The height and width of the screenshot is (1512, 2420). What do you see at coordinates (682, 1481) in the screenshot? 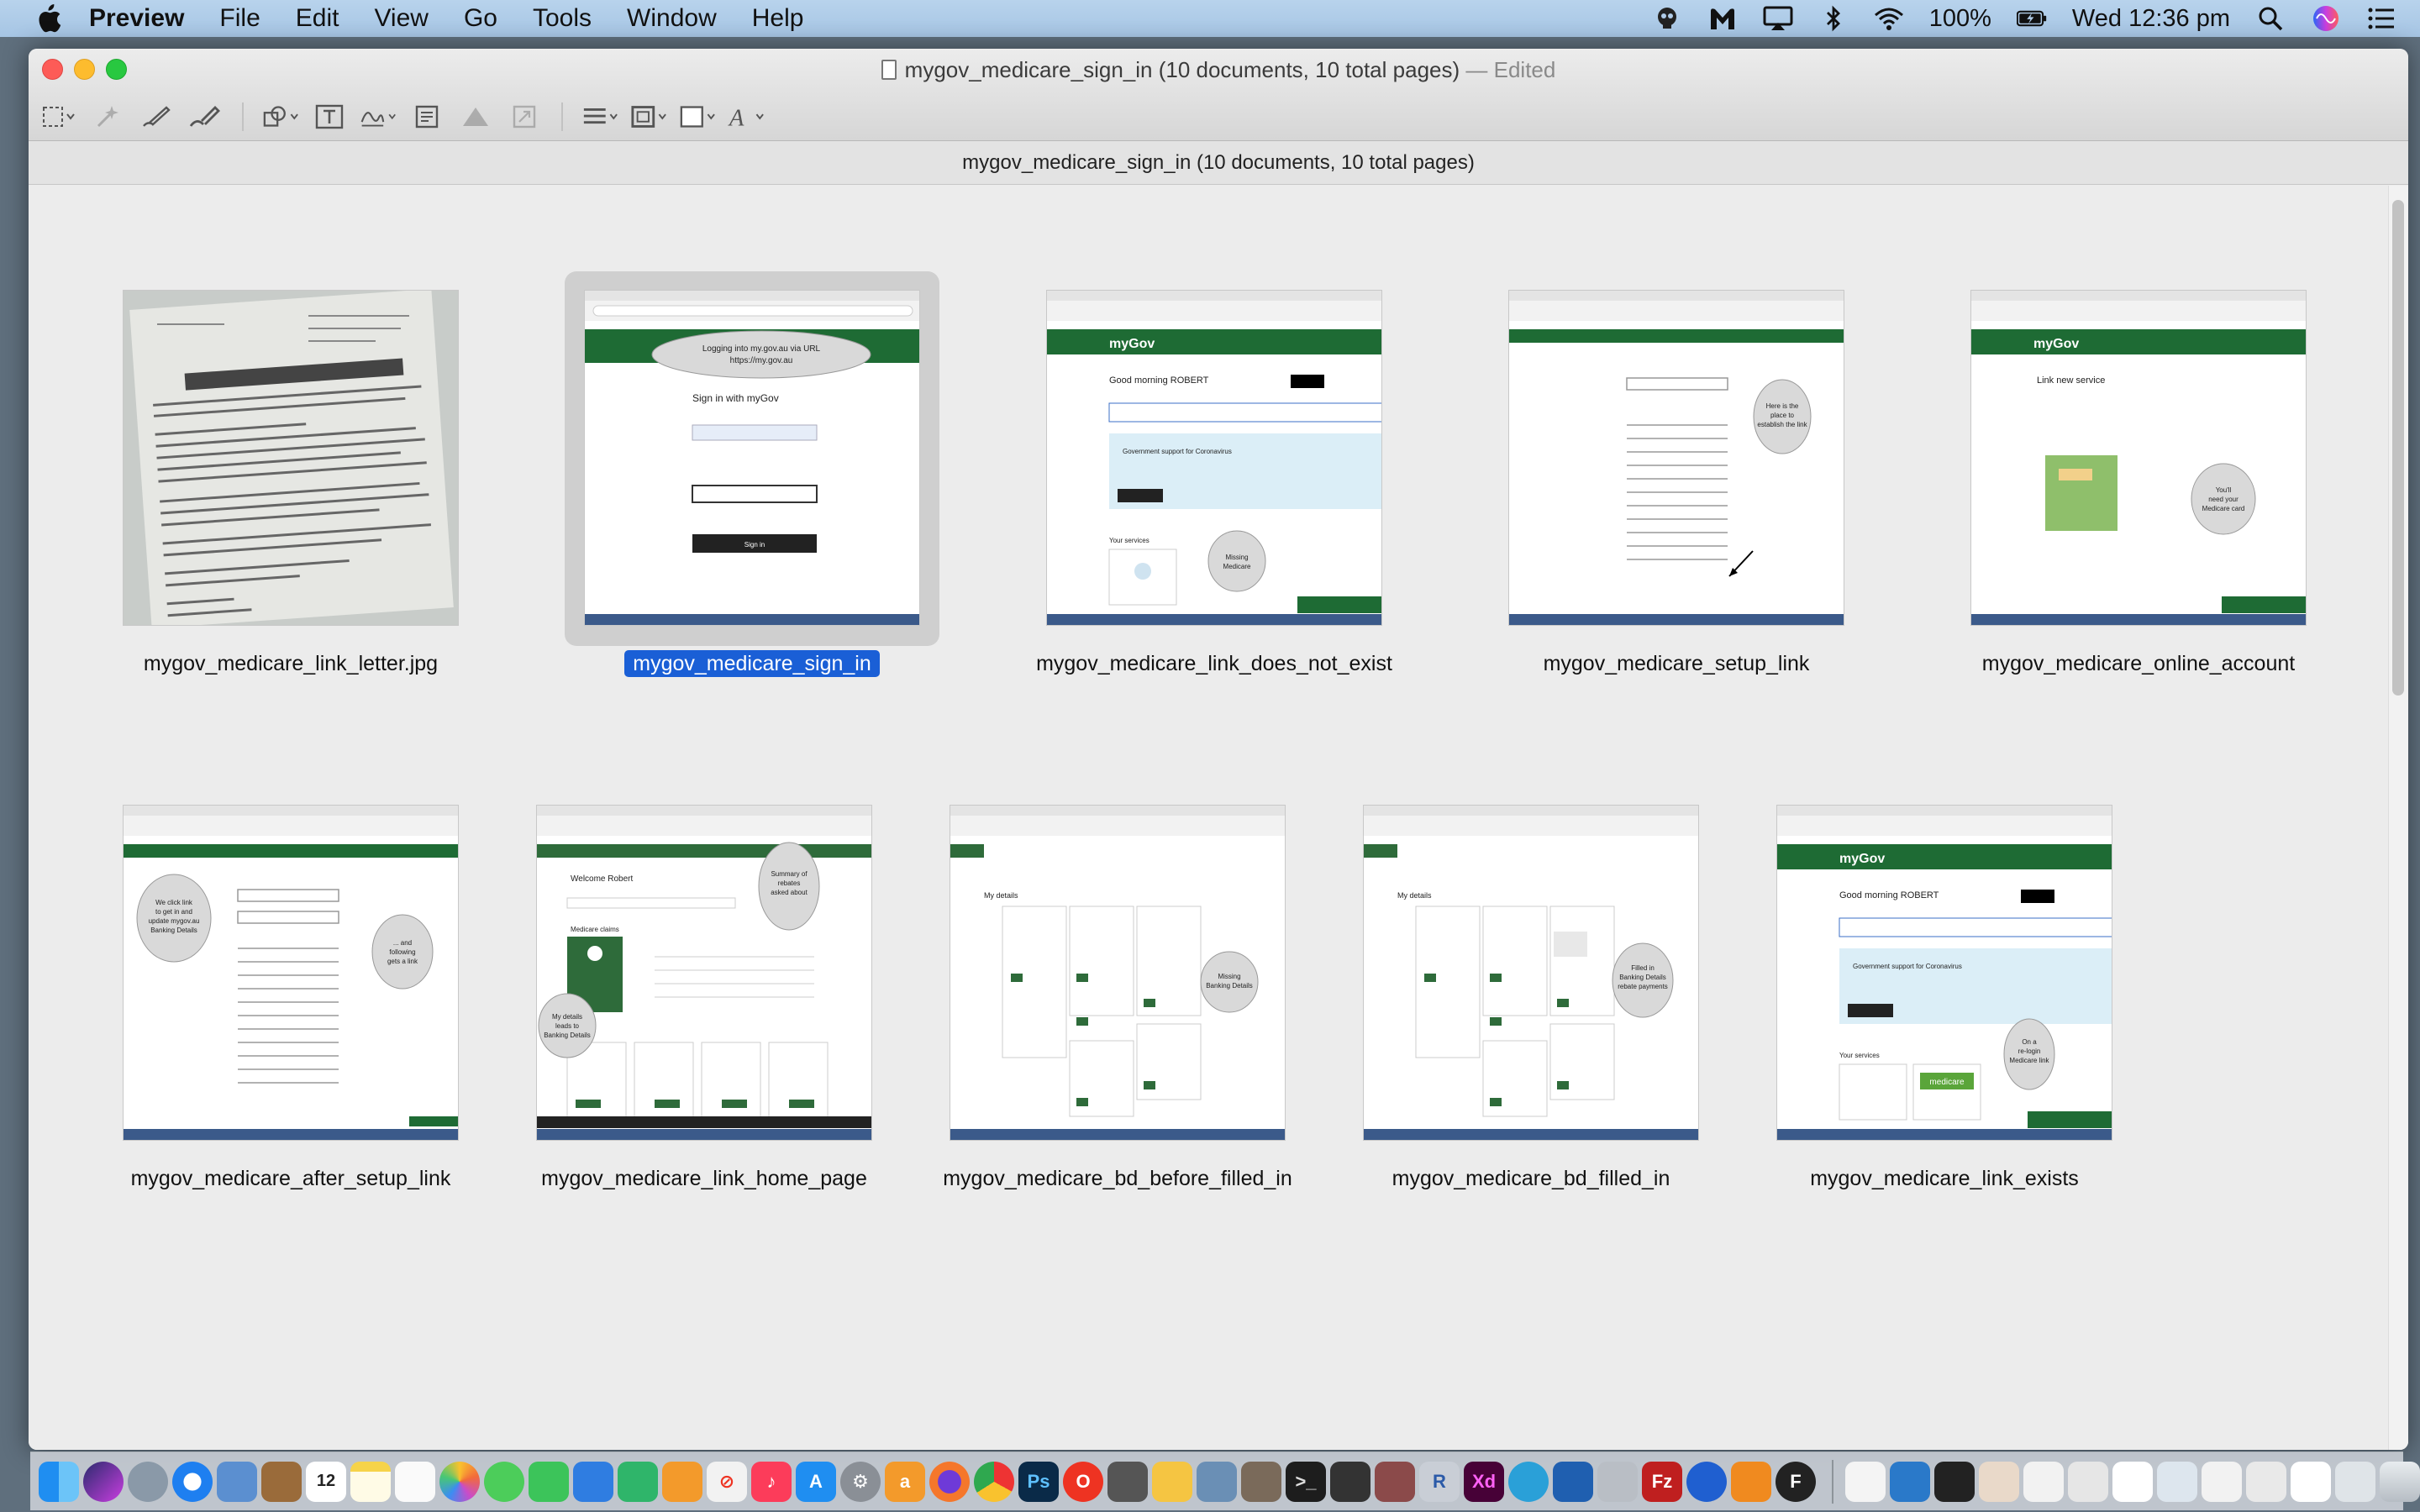
I see `pages-icon` at bounding box center [682, 1481].